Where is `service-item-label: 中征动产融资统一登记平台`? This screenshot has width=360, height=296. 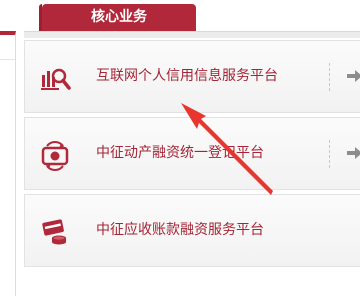
service-item-label: 中征动产融资统一登记平台 is located at coordinates (180, 153).